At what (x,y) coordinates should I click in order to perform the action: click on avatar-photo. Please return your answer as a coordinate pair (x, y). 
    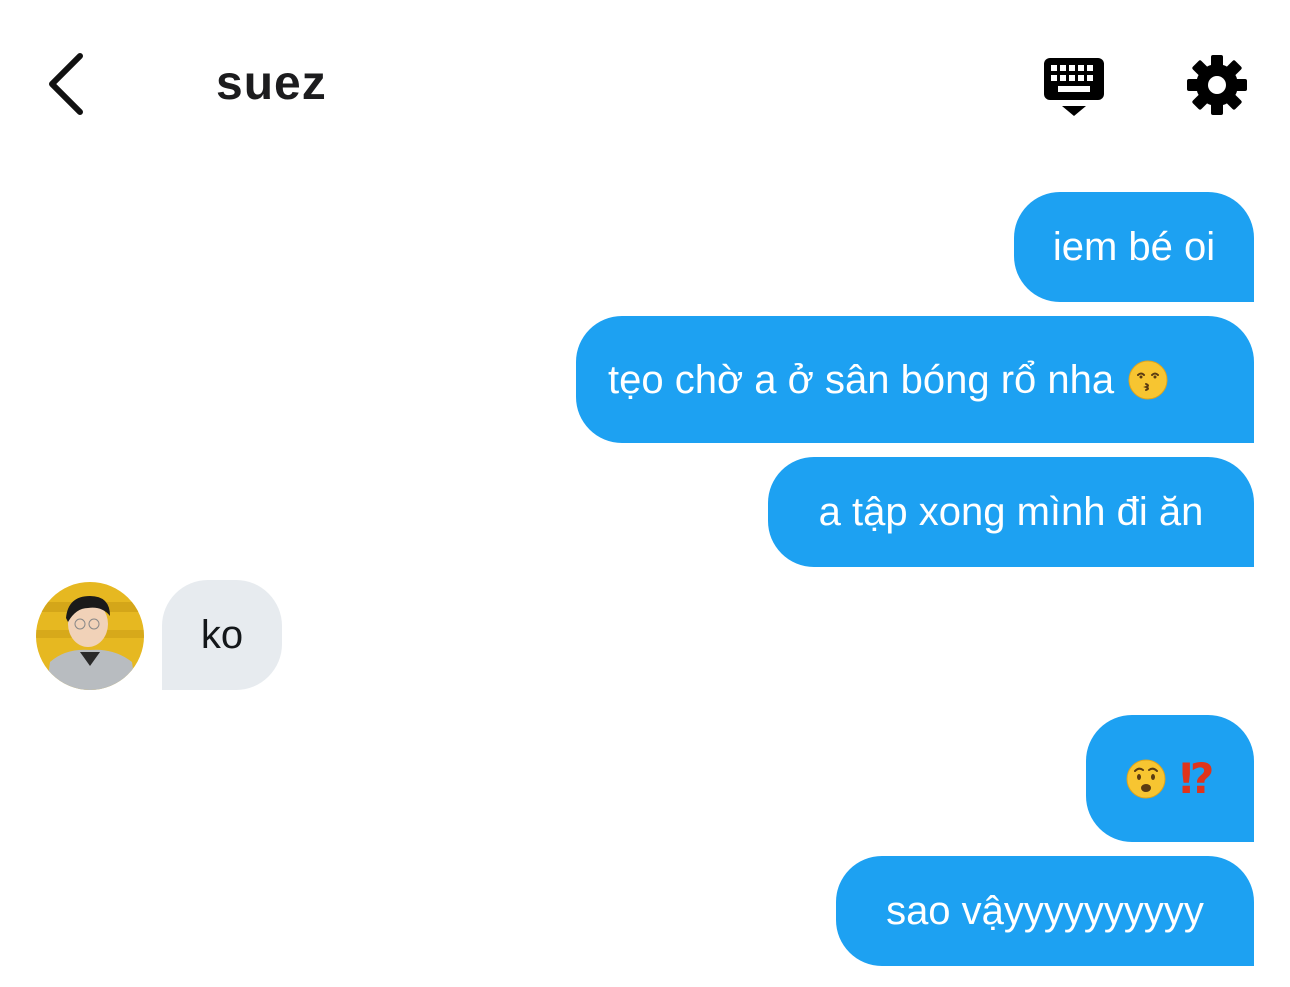
    Looking at the image, I should click on (90, 636).